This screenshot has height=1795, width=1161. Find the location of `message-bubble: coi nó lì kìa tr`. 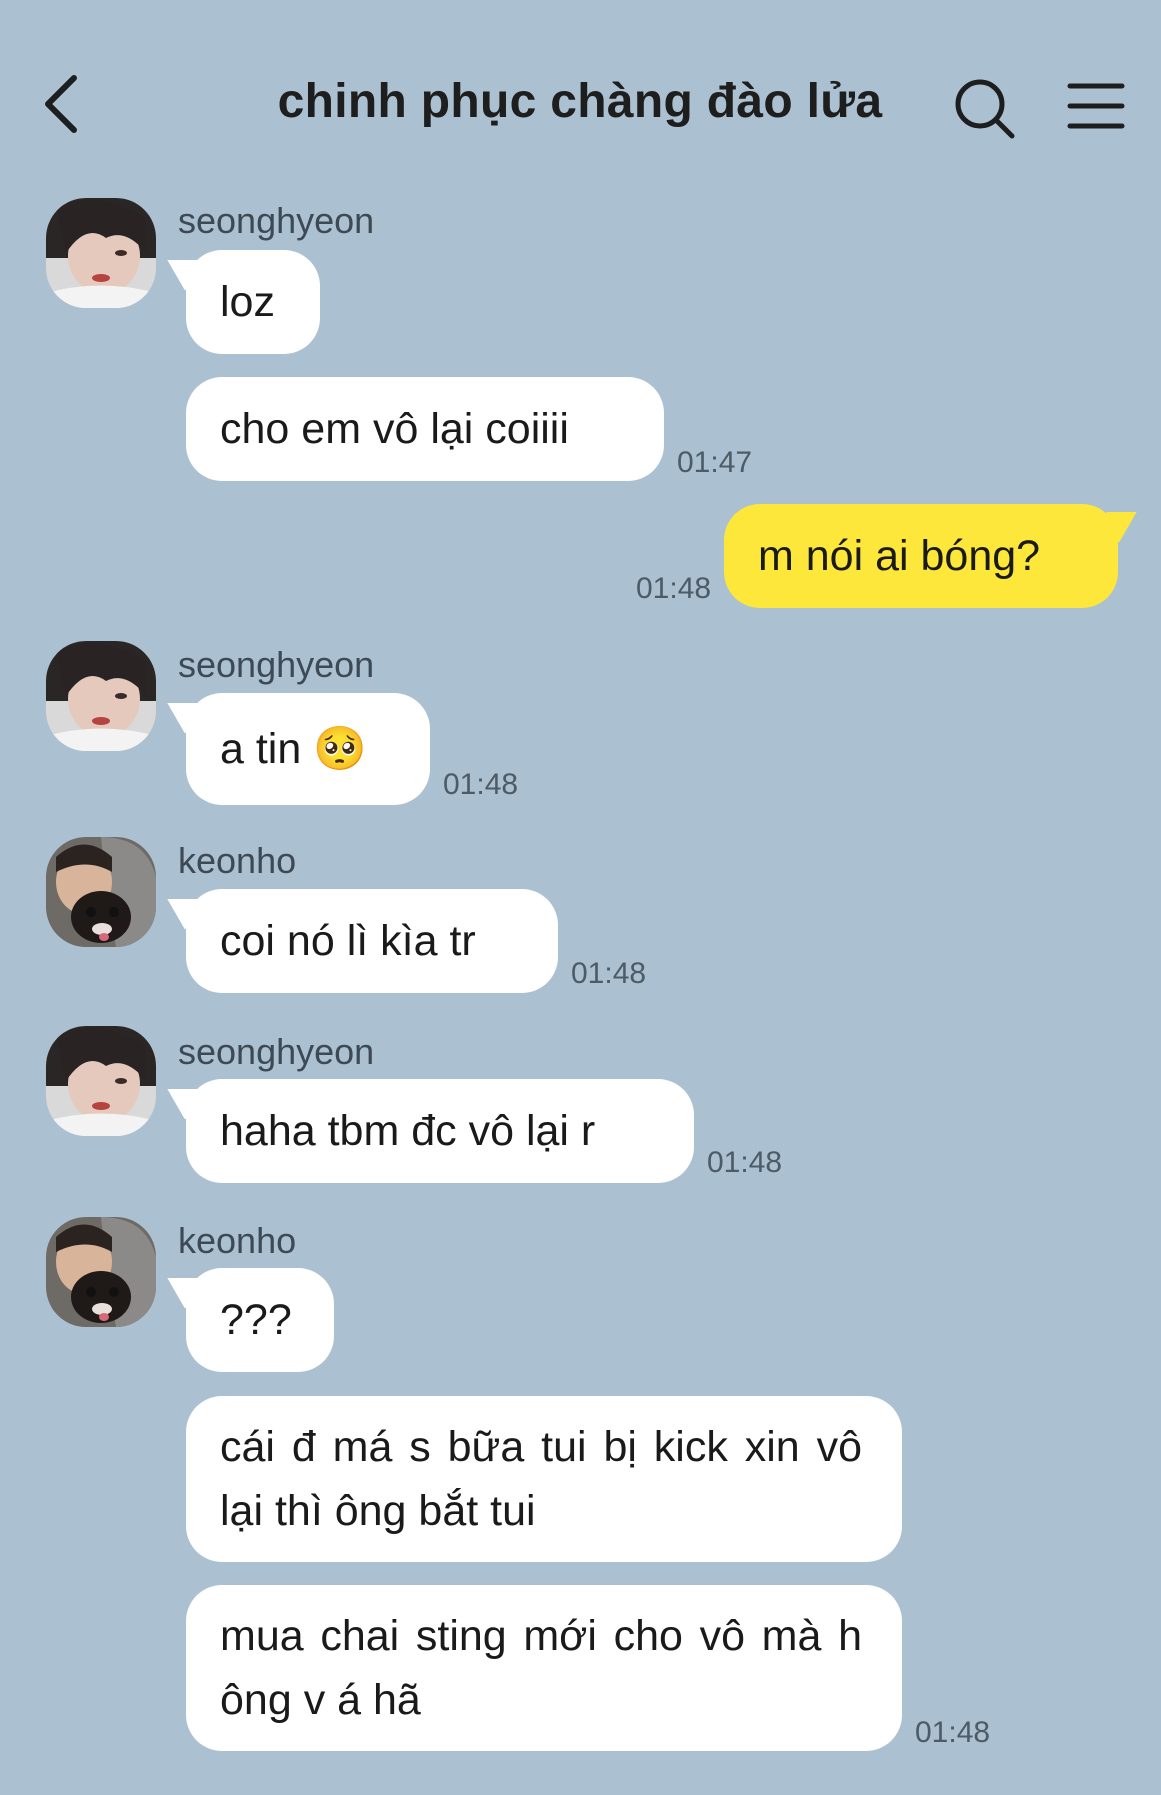

message-bubble: coi nó lì kìa tr is located at coordinates (372, 941).